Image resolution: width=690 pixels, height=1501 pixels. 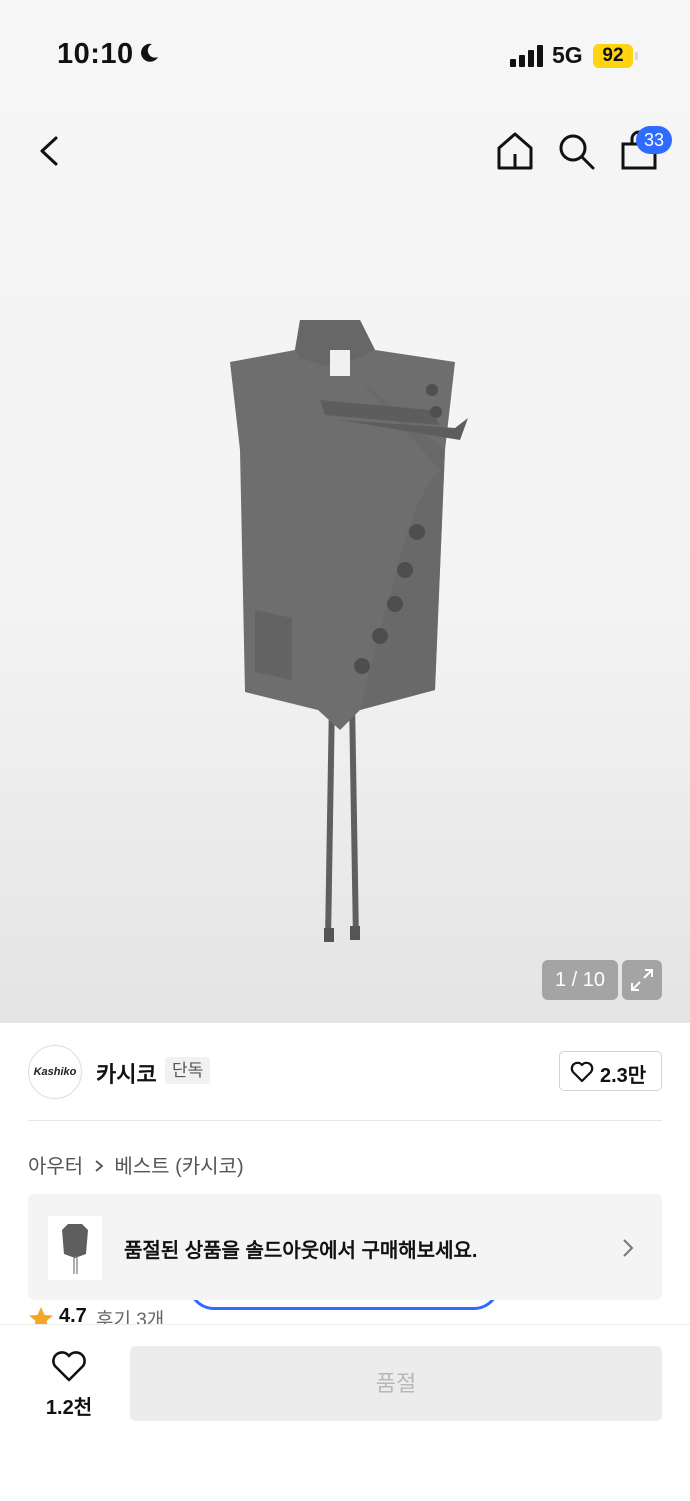 What do you see at coordinates (642, 980) in the screenshot?
I see `expand-icon` at bounding box center [642, 980].